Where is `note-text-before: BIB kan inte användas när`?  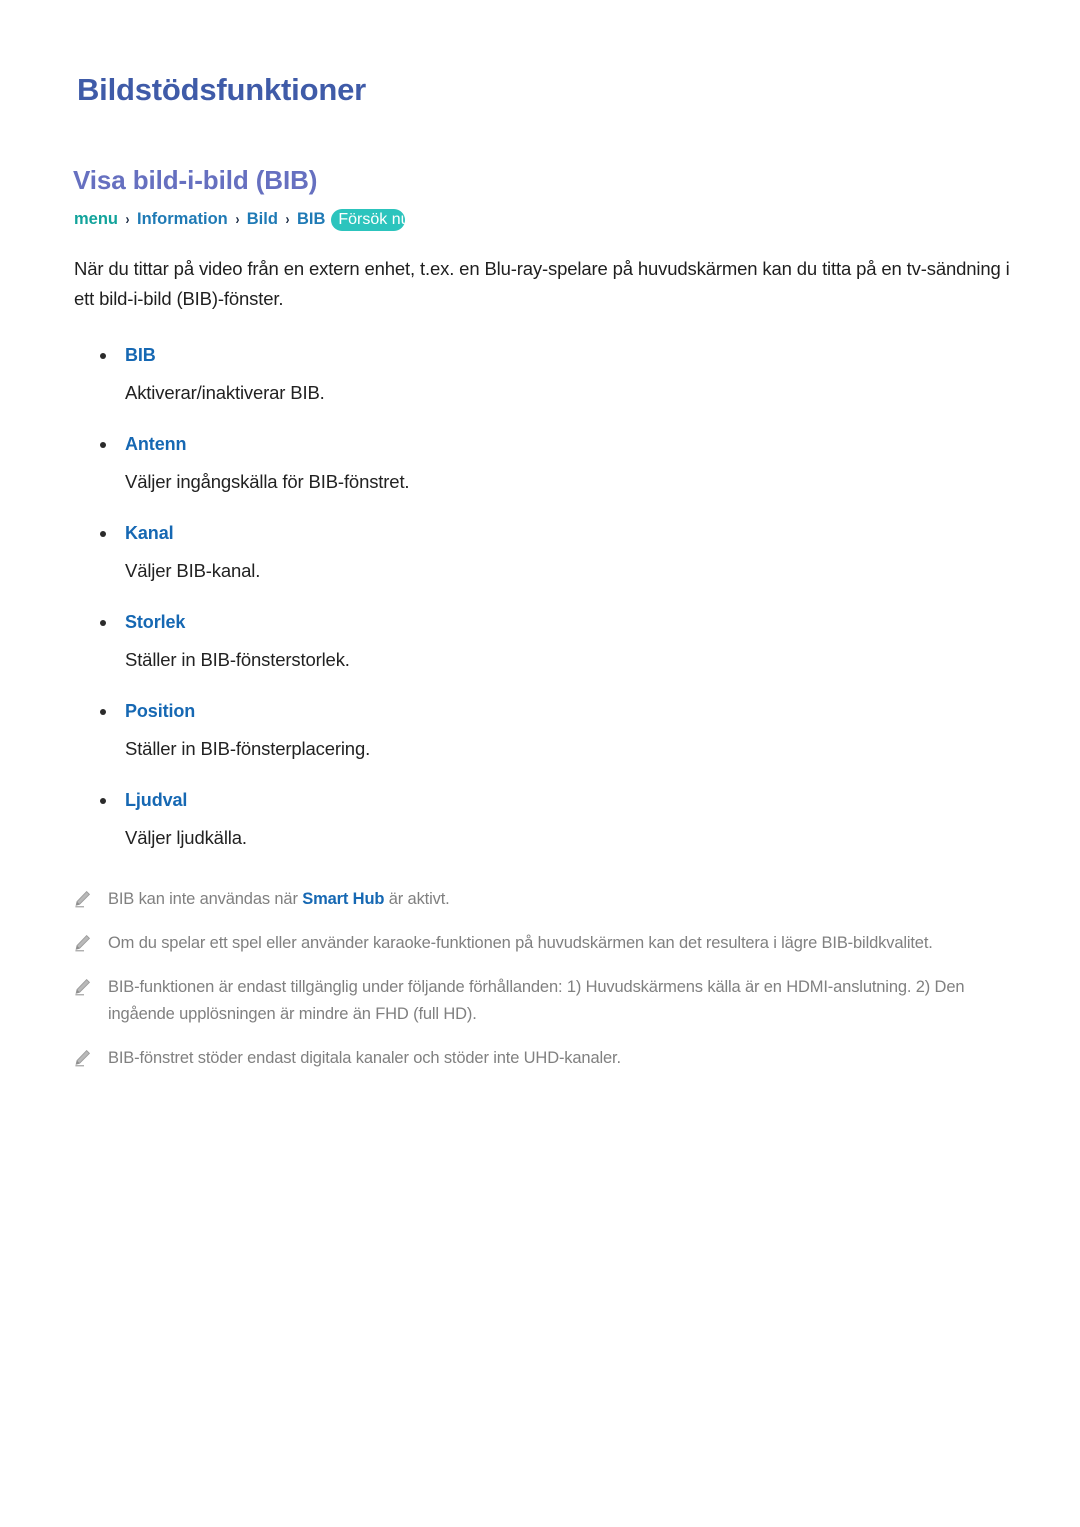
note-text-before: BIB kan inte användas när is located at coordinates (205, 898).